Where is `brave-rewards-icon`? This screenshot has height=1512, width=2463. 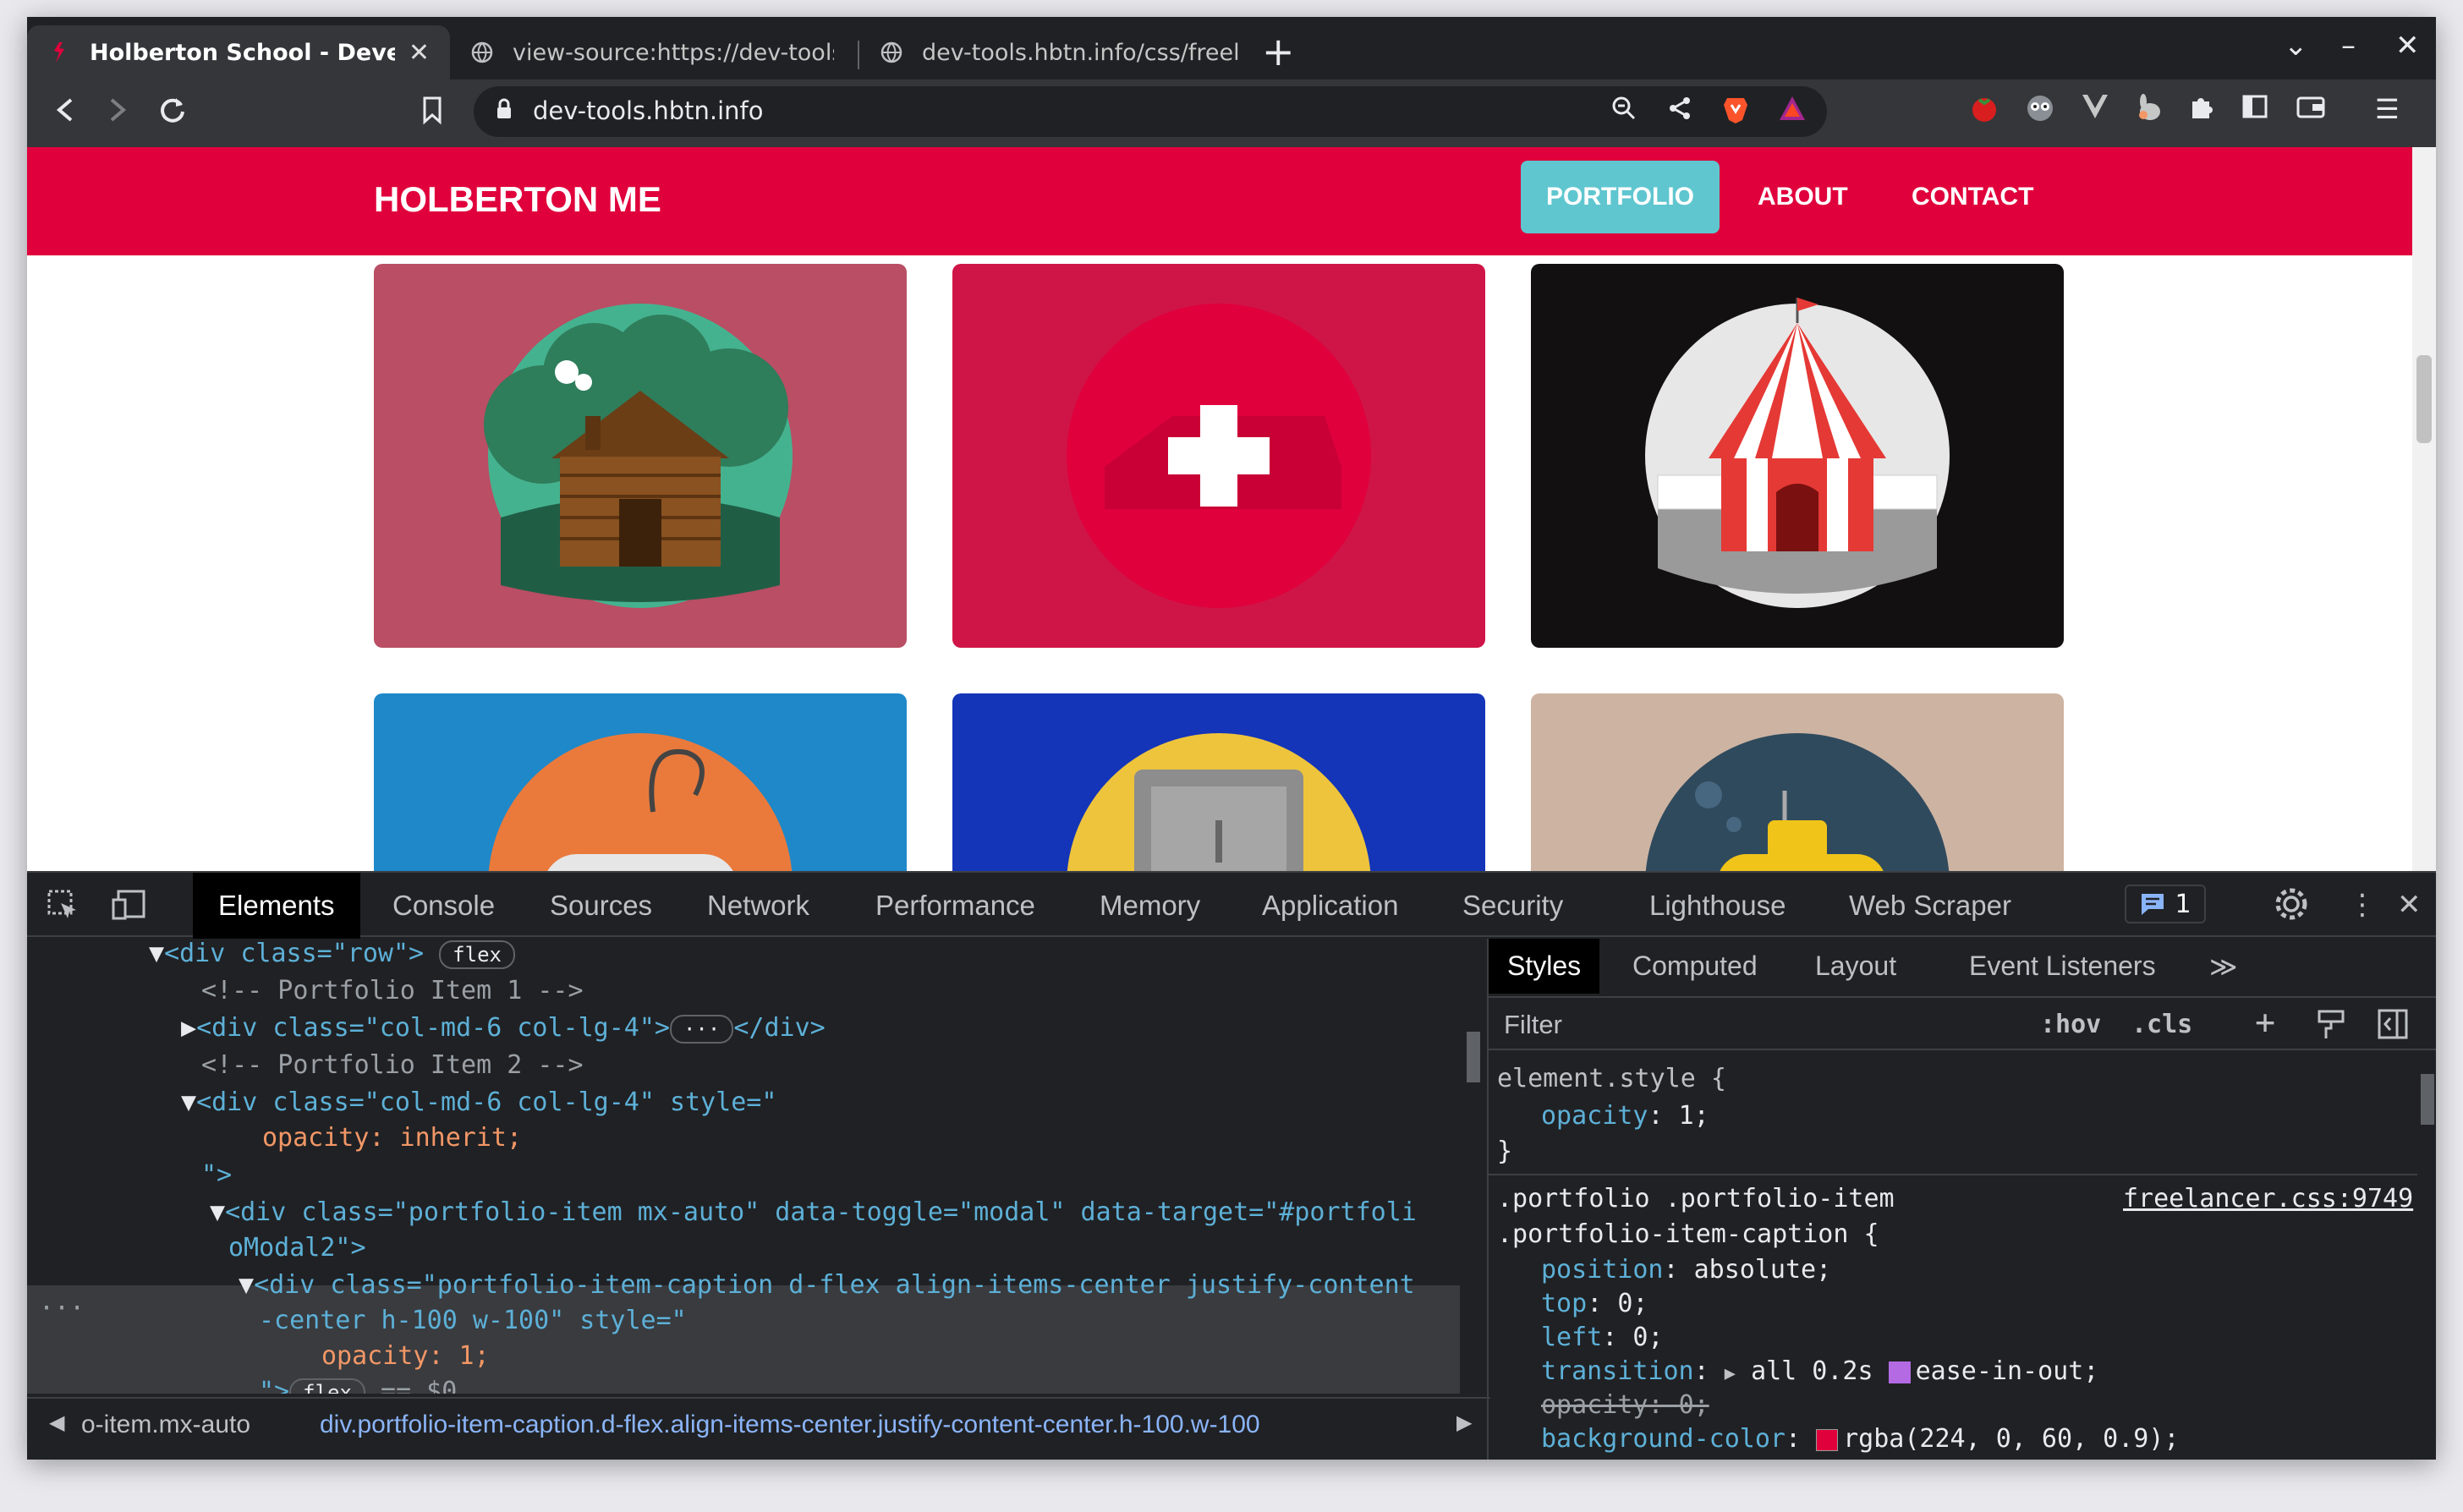
brave-rewards-icon is located at coordinates (1792, 112).